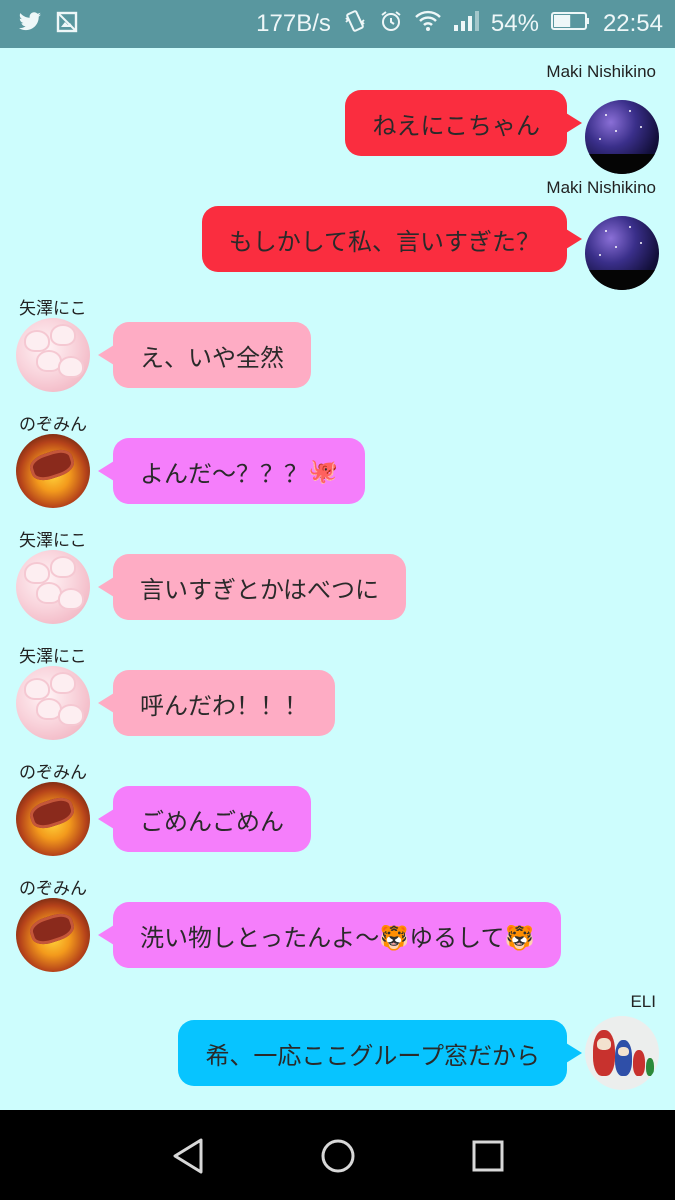  What do you see at coordinates (488, 1156) in the screenshot?
I see `recents-icon` at bounding box center [488, 1156].